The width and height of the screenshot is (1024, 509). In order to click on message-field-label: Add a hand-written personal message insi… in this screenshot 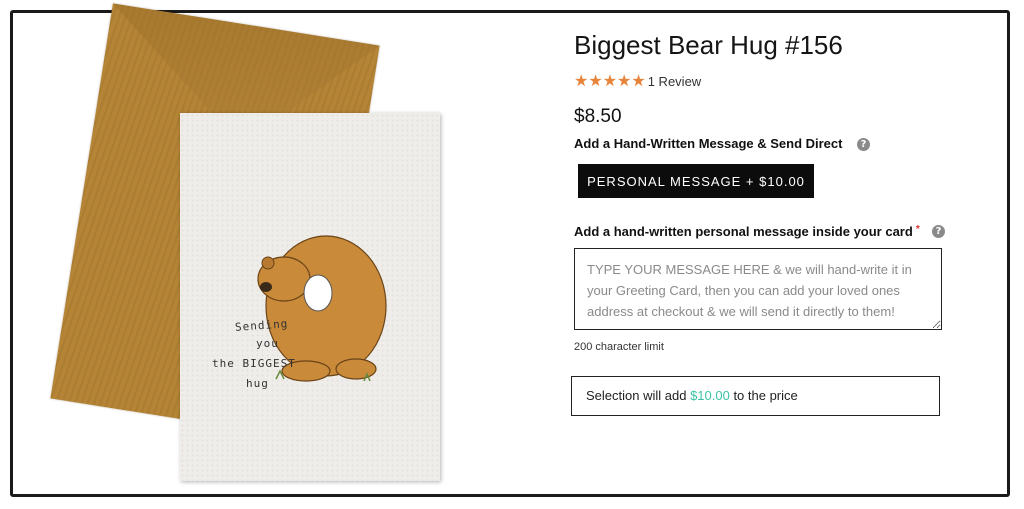, I will do `click(747, 231)`.